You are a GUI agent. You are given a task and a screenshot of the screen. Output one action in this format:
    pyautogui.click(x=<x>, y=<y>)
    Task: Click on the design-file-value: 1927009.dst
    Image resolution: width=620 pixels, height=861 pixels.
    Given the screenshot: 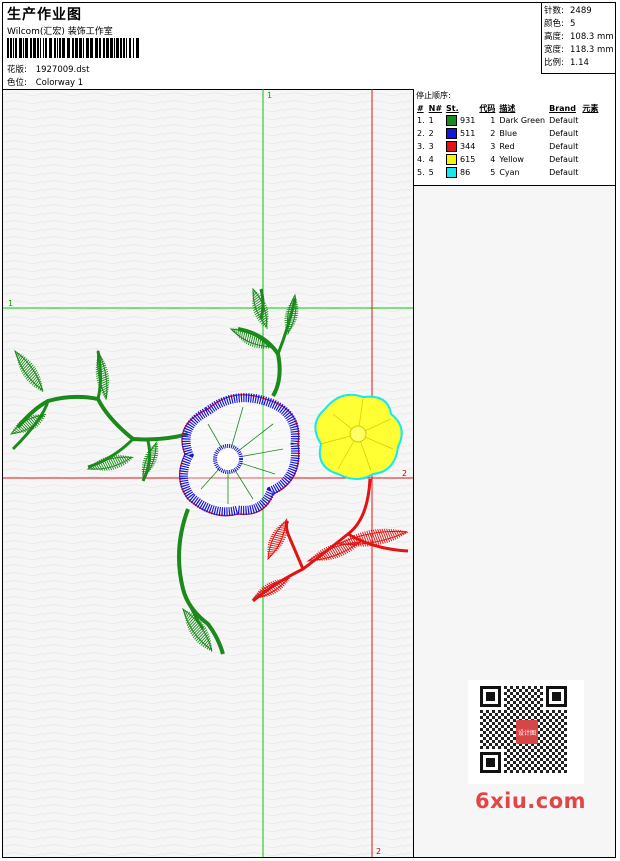 What is the action you would take?
    pyautogui.click(x=62, y=70)
    